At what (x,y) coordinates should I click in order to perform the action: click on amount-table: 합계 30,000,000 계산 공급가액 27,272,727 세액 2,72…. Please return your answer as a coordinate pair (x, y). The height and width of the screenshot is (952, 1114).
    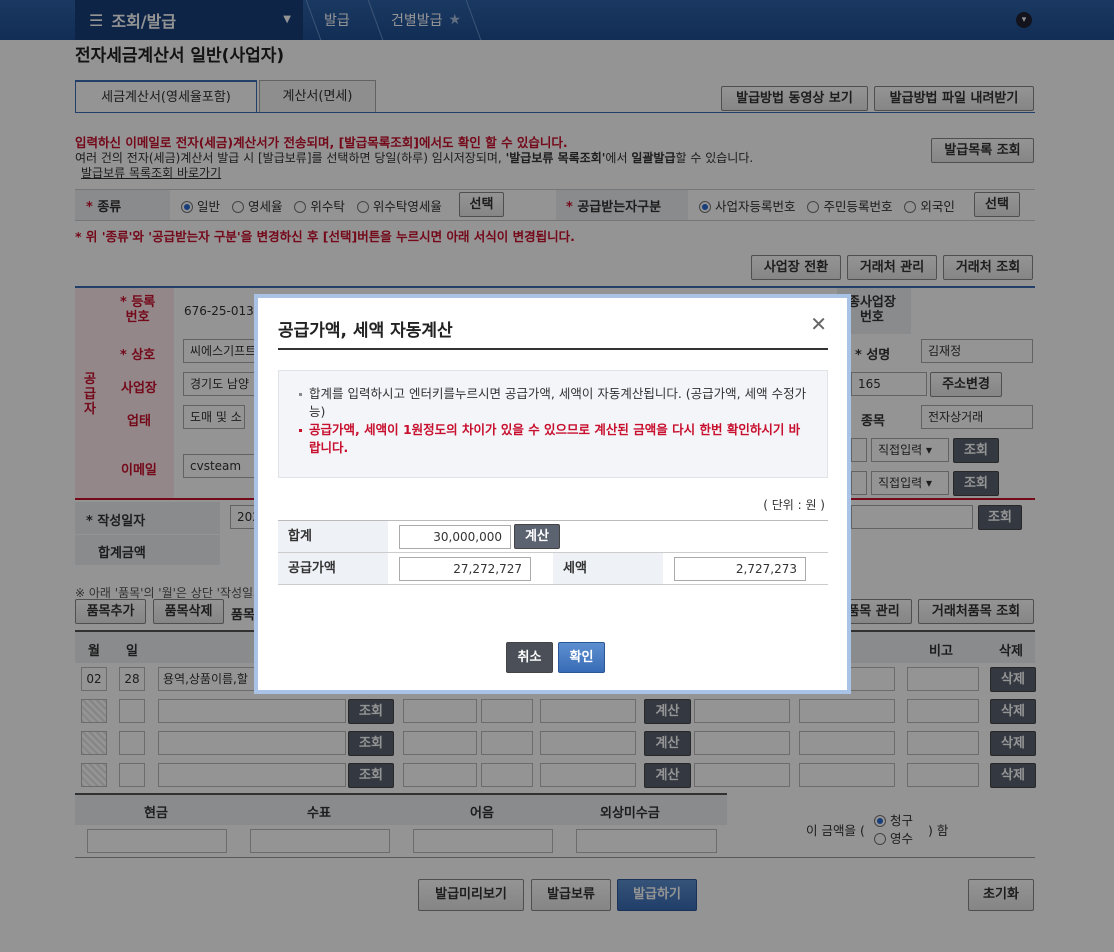
    Looking at the image, I should click on (553, 552).